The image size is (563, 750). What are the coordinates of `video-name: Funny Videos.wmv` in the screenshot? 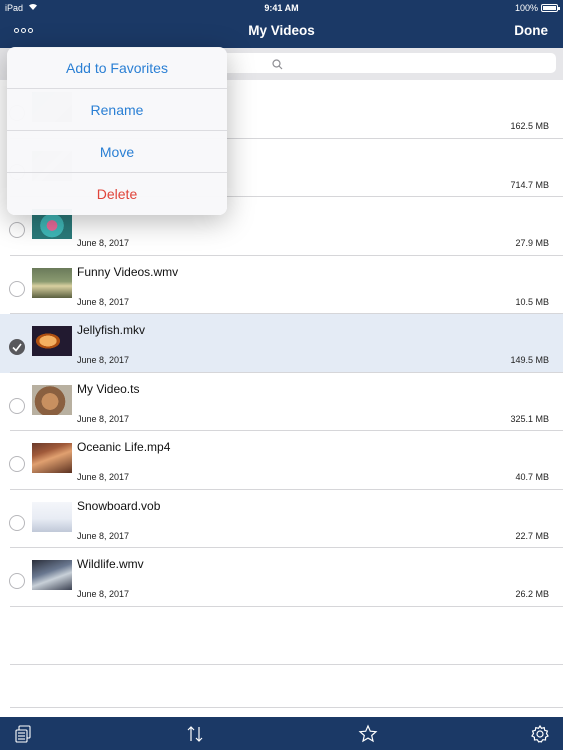 It's located at (128, 271).